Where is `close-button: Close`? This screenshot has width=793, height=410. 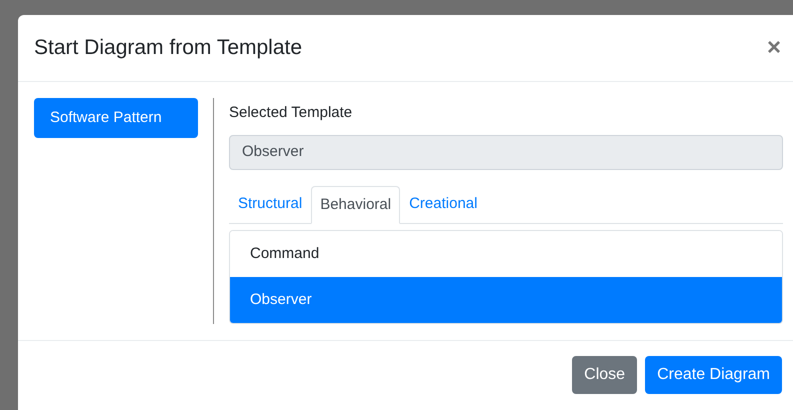 close-button: Close is located at coordinates (605, 375).